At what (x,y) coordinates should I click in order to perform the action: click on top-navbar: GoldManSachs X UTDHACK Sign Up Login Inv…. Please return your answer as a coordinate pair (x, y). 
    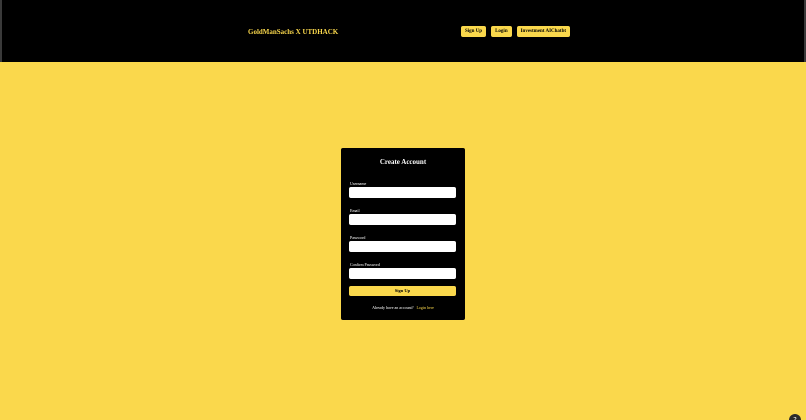
    Looking at the image, I should click on (403, 31).